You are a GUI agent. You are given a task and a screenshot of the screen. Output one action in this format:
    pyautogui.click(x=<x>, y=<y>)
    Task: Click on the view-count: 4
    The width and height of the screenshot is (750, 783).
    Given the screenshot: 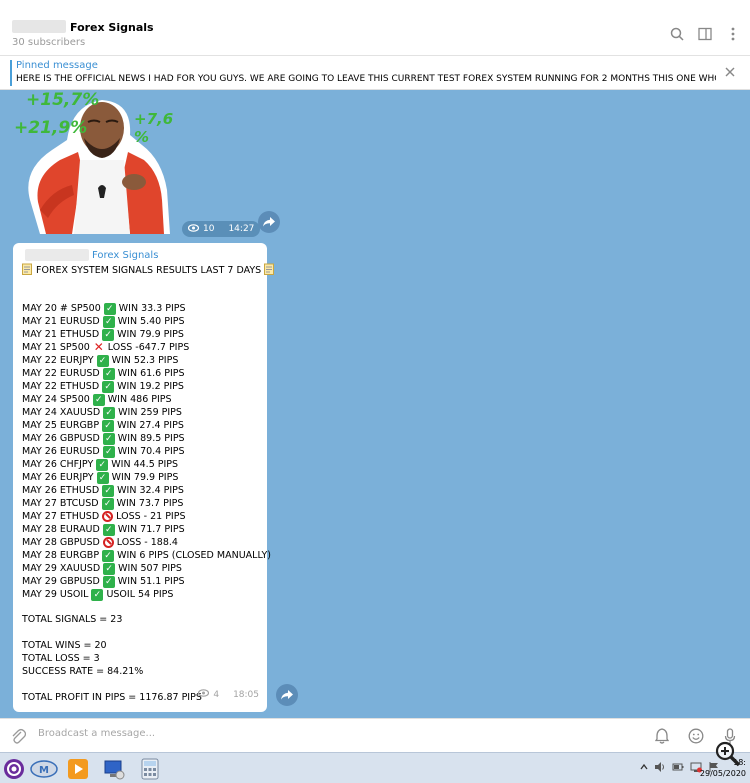 What is the action you would take?
    pyautogui.click(x=216, y=694)
    